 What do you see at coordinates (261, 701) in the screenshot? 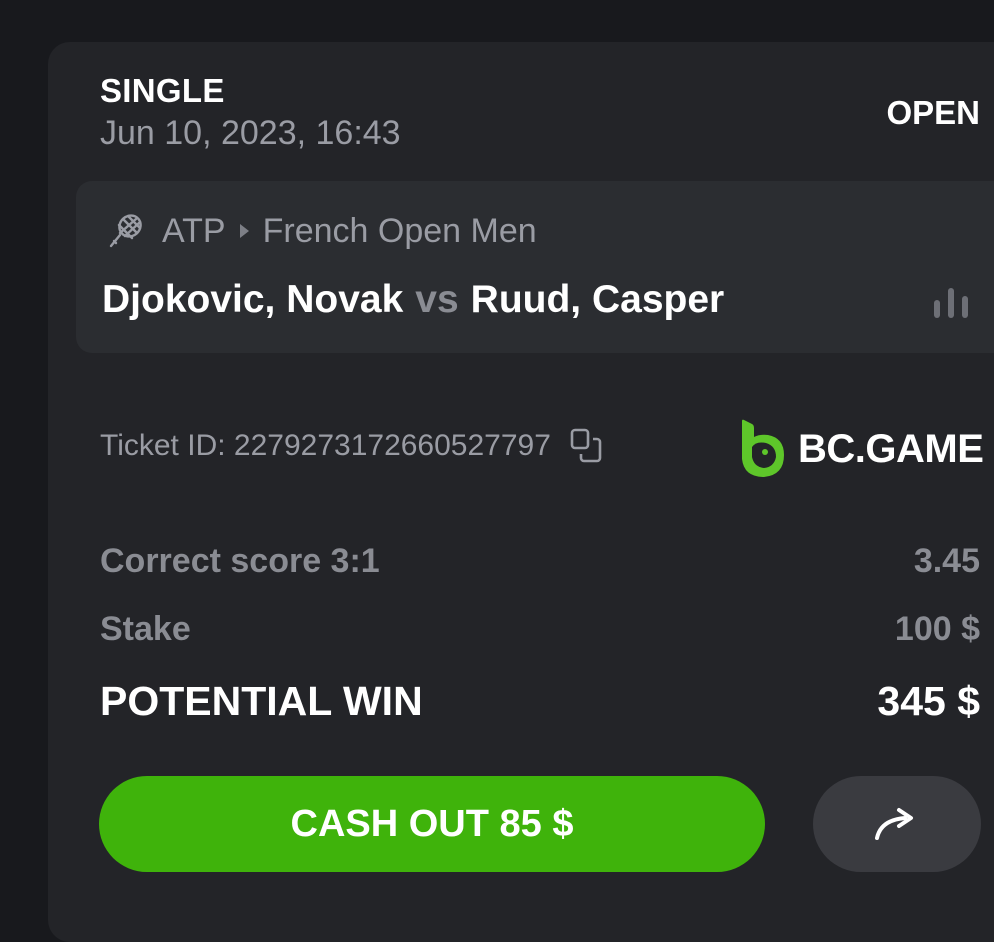
I see `potential-win-label: POTENTIAL WIN` at bounding box center [261, 701].